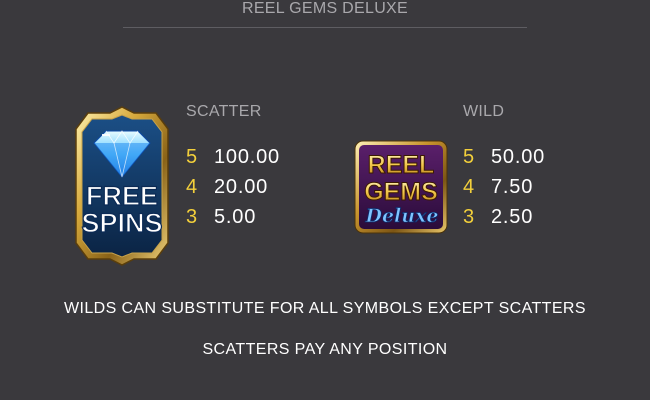 This screenshot has width=650, height=400. What do you see at coordinates (512, 186) in the screenshot?
I see `pay-value: 7.50` at bounding box center [512, 186].